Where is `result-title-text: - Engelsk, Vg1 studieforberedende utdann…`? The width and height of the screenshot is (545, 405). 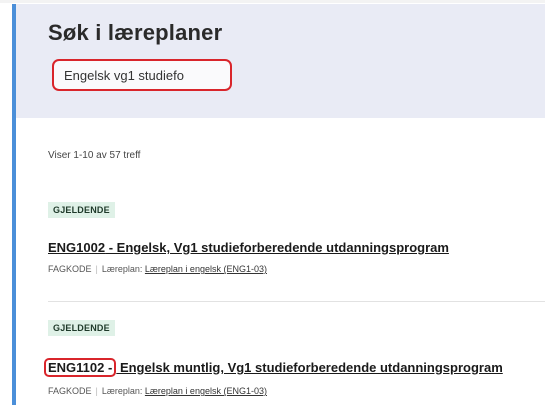 result-title-text: - Engelsk, Vg1 studieforberedende utdann… is located at coordinates (277, 247).